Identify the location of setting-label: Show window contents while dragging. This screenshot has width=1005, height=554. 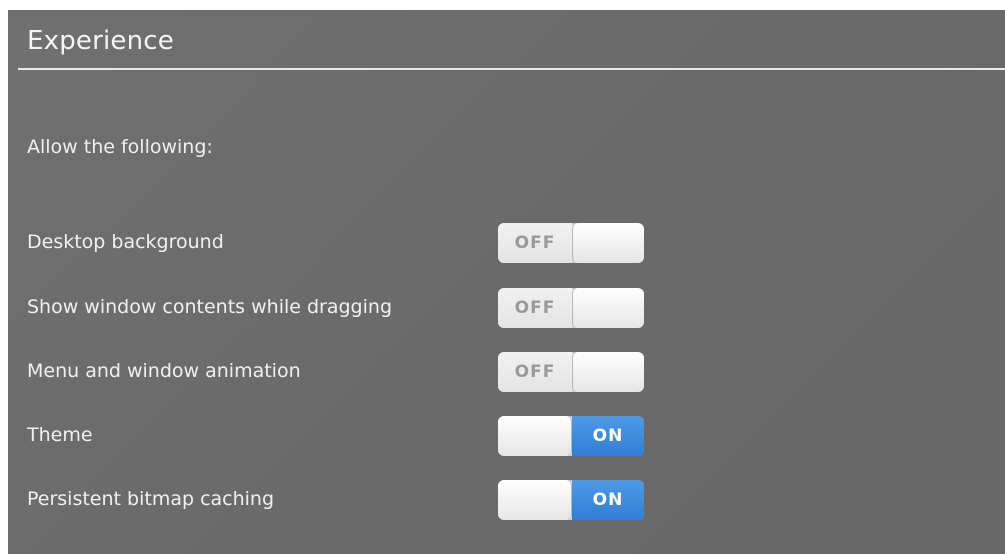
(209, 307).